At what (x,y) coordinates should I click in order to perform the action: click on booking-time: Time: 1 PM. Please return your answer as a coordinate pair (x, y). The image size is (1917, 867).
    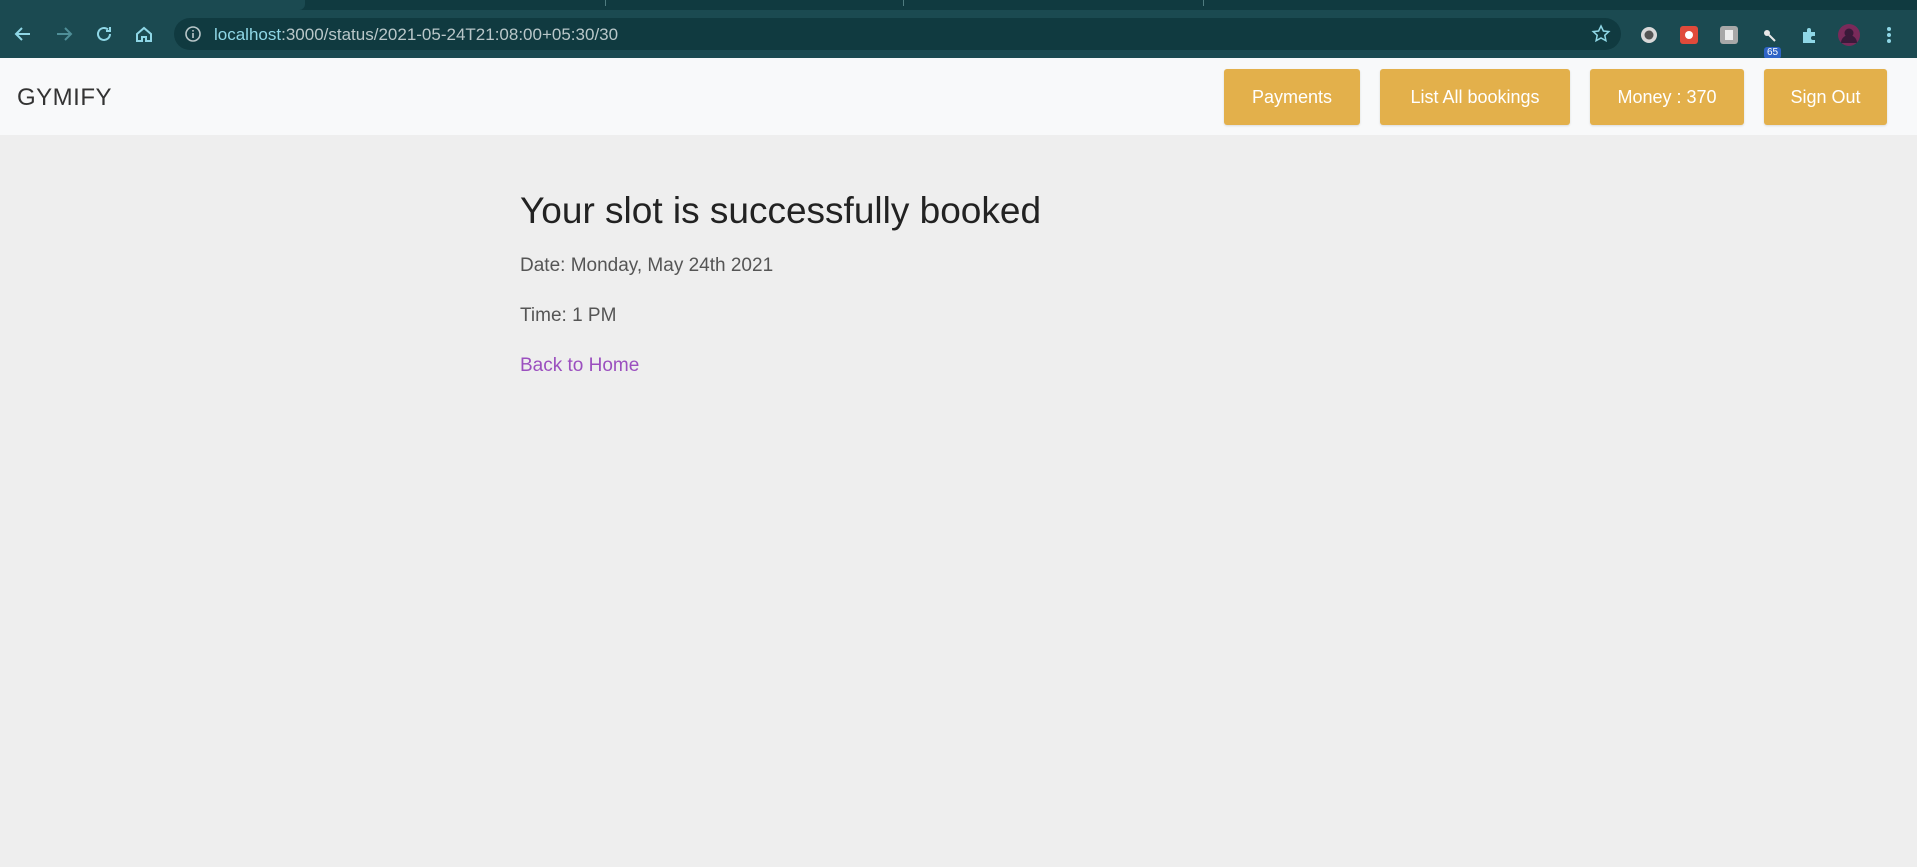
    Looking at the image, I should click on (568, 315).